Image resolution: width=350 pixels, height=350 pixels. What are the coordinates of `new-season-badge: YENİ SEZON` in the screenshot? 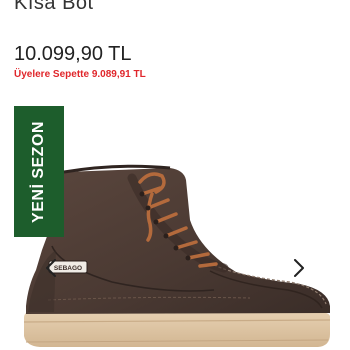 It's located at (39, 171).